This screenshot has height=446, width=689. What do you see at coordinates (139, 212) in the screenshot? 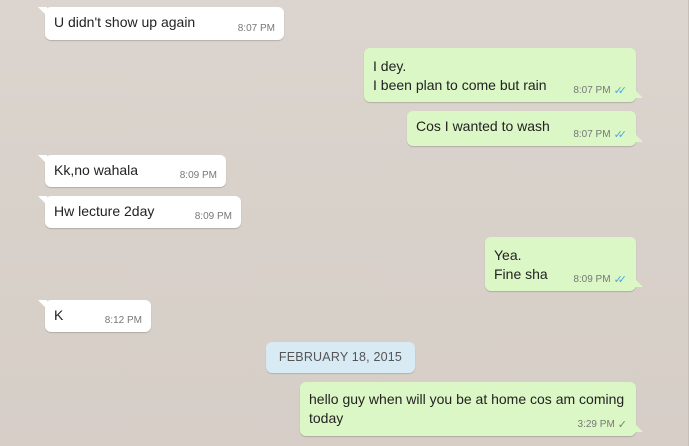
I see `incoming-message: Hw lecture 2day 8:09 PM` at bounding box center [139, 212].